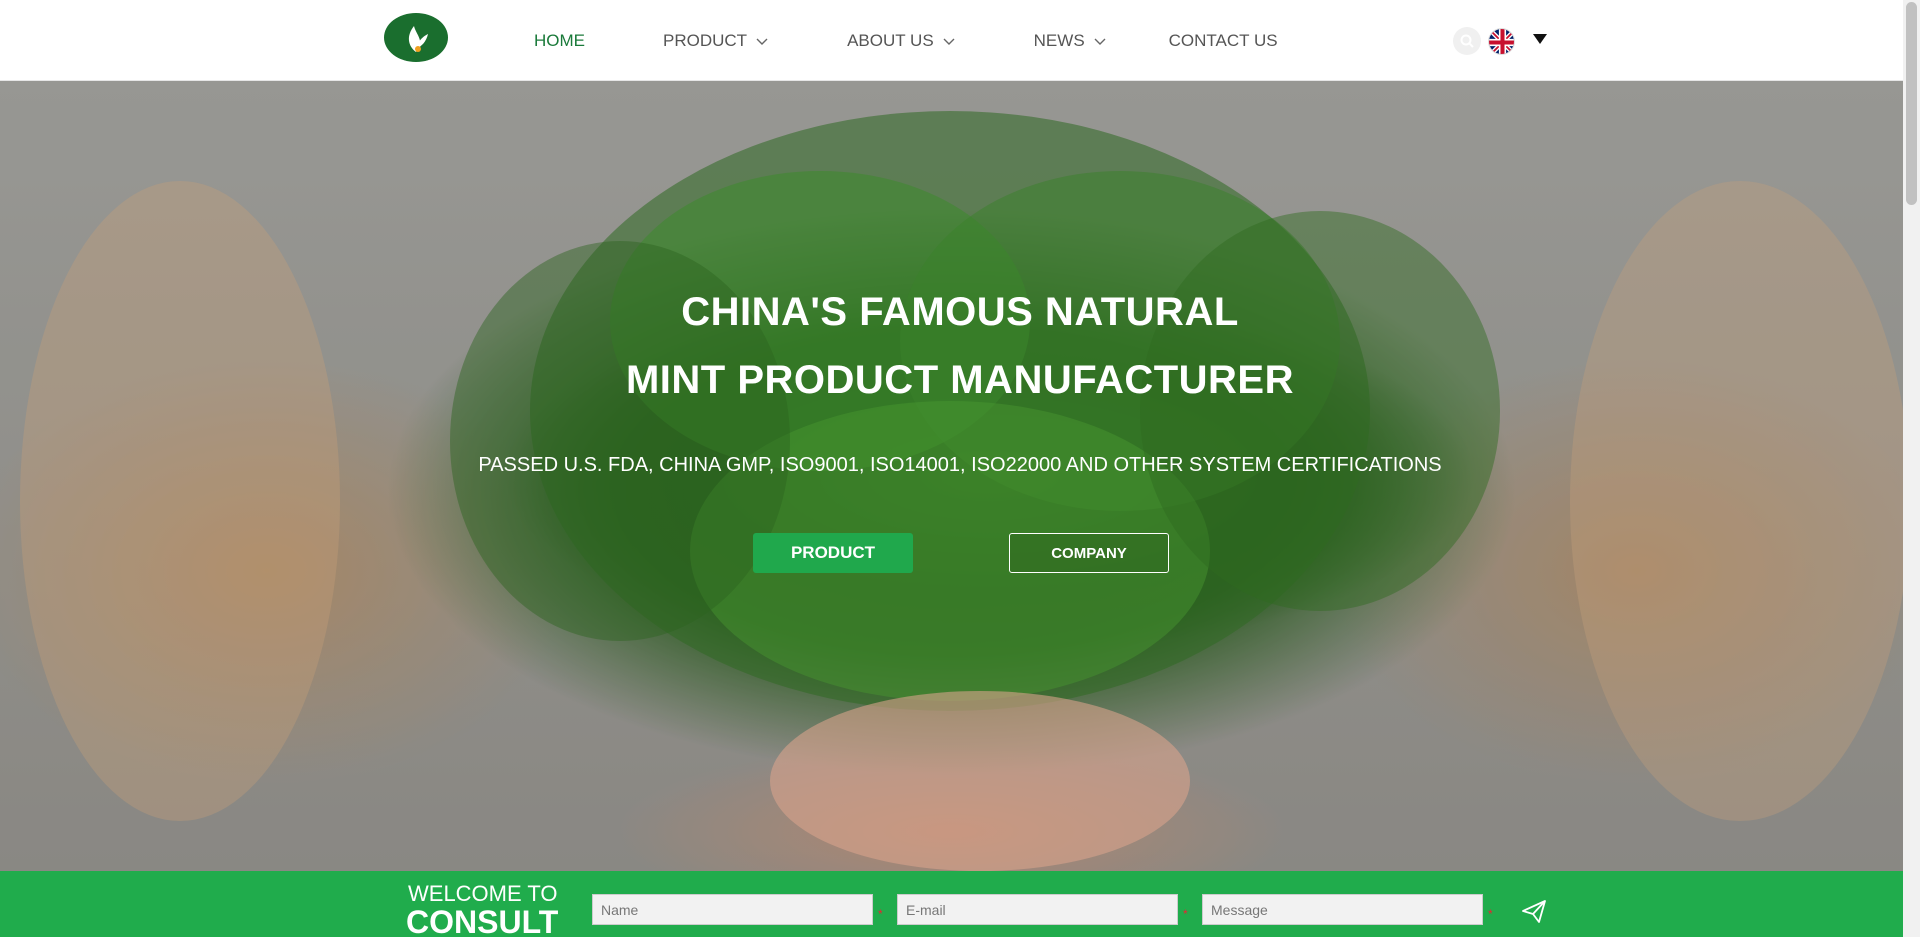 Image resolution: width=1920 pixels, height=937 pixels. What do you see at coordinates (1059, 40) in the screenshot?
I see `nav-item-label: NEWS` at bounding box center [1059, 40].